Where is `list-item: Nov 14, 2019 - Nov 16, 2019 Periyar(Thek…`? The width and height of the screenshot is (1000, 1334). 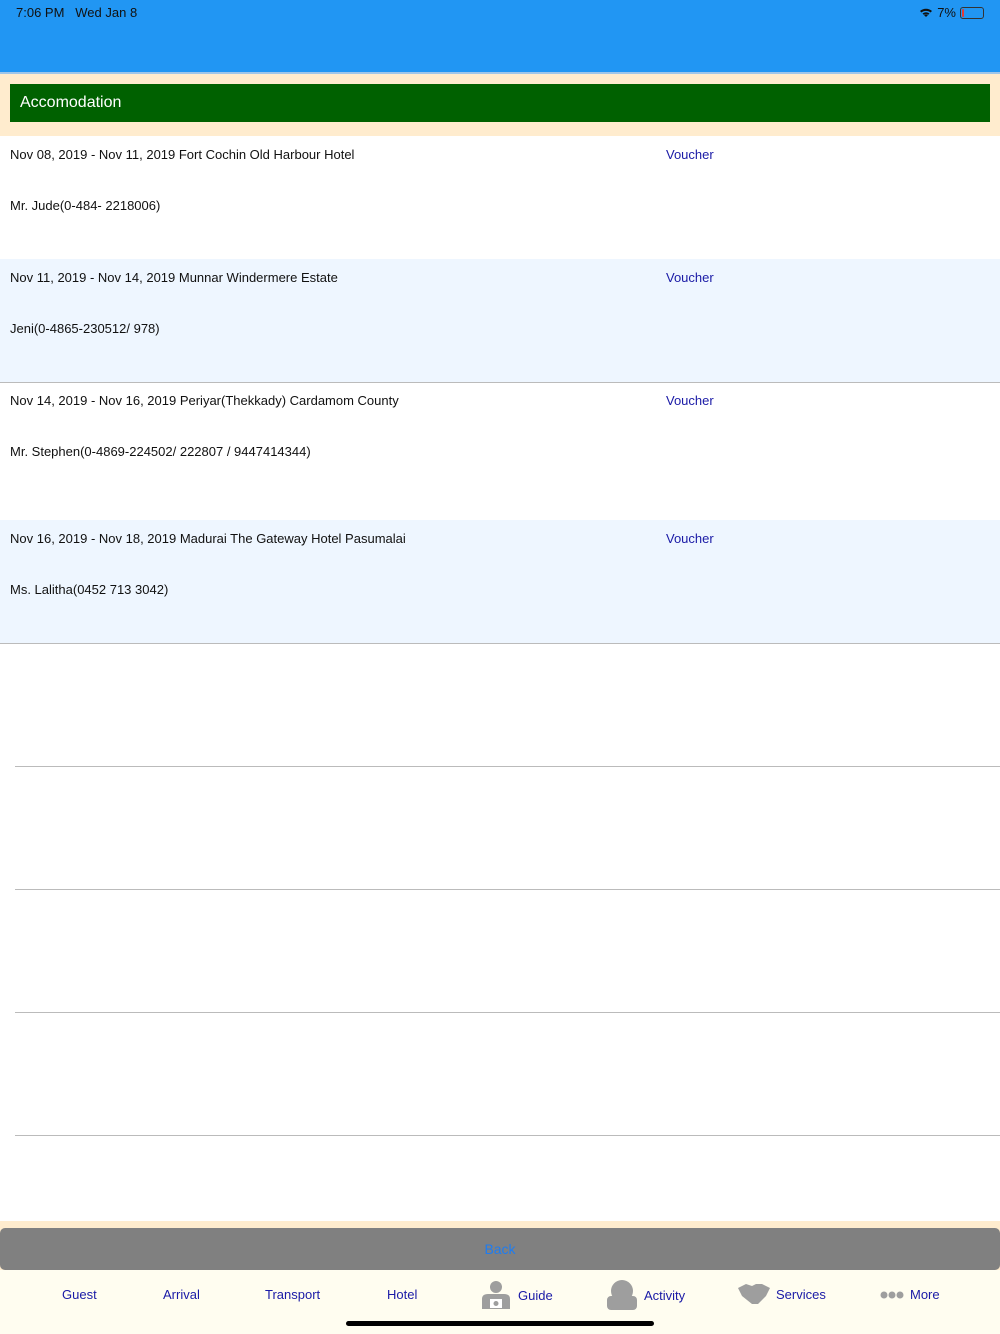
list-item: Nov 14, 2019 - Nov 16, 2019 Periyar(Thek… is located at coordinates (500, 451).